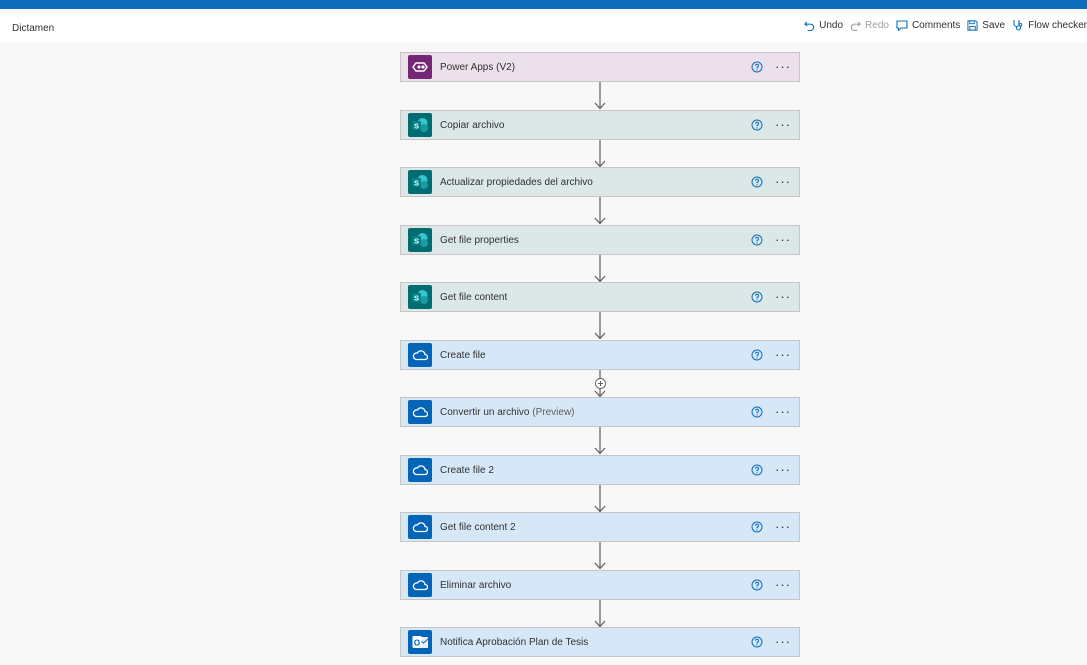 This screenshot has height=665, width=1087. What do you see at coordinates (595, 585) in the screenshot?
I see `step-title: Eliminar archivo` at bounding box center [595, 585].